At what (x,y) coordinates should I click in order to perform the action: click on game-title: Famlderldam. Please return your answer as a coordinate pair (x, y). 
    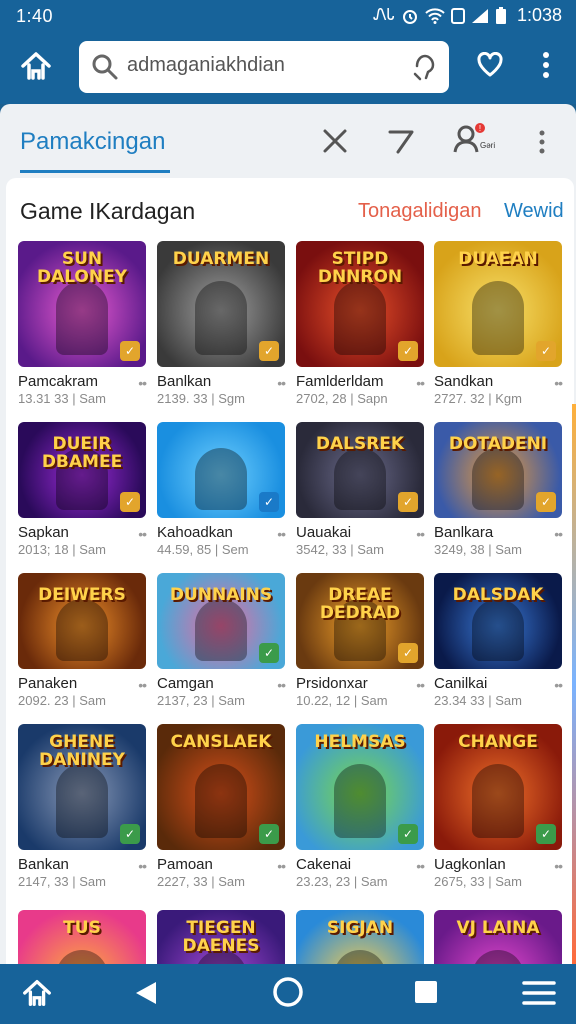
    Looking at the image, I should click on (340, 381).